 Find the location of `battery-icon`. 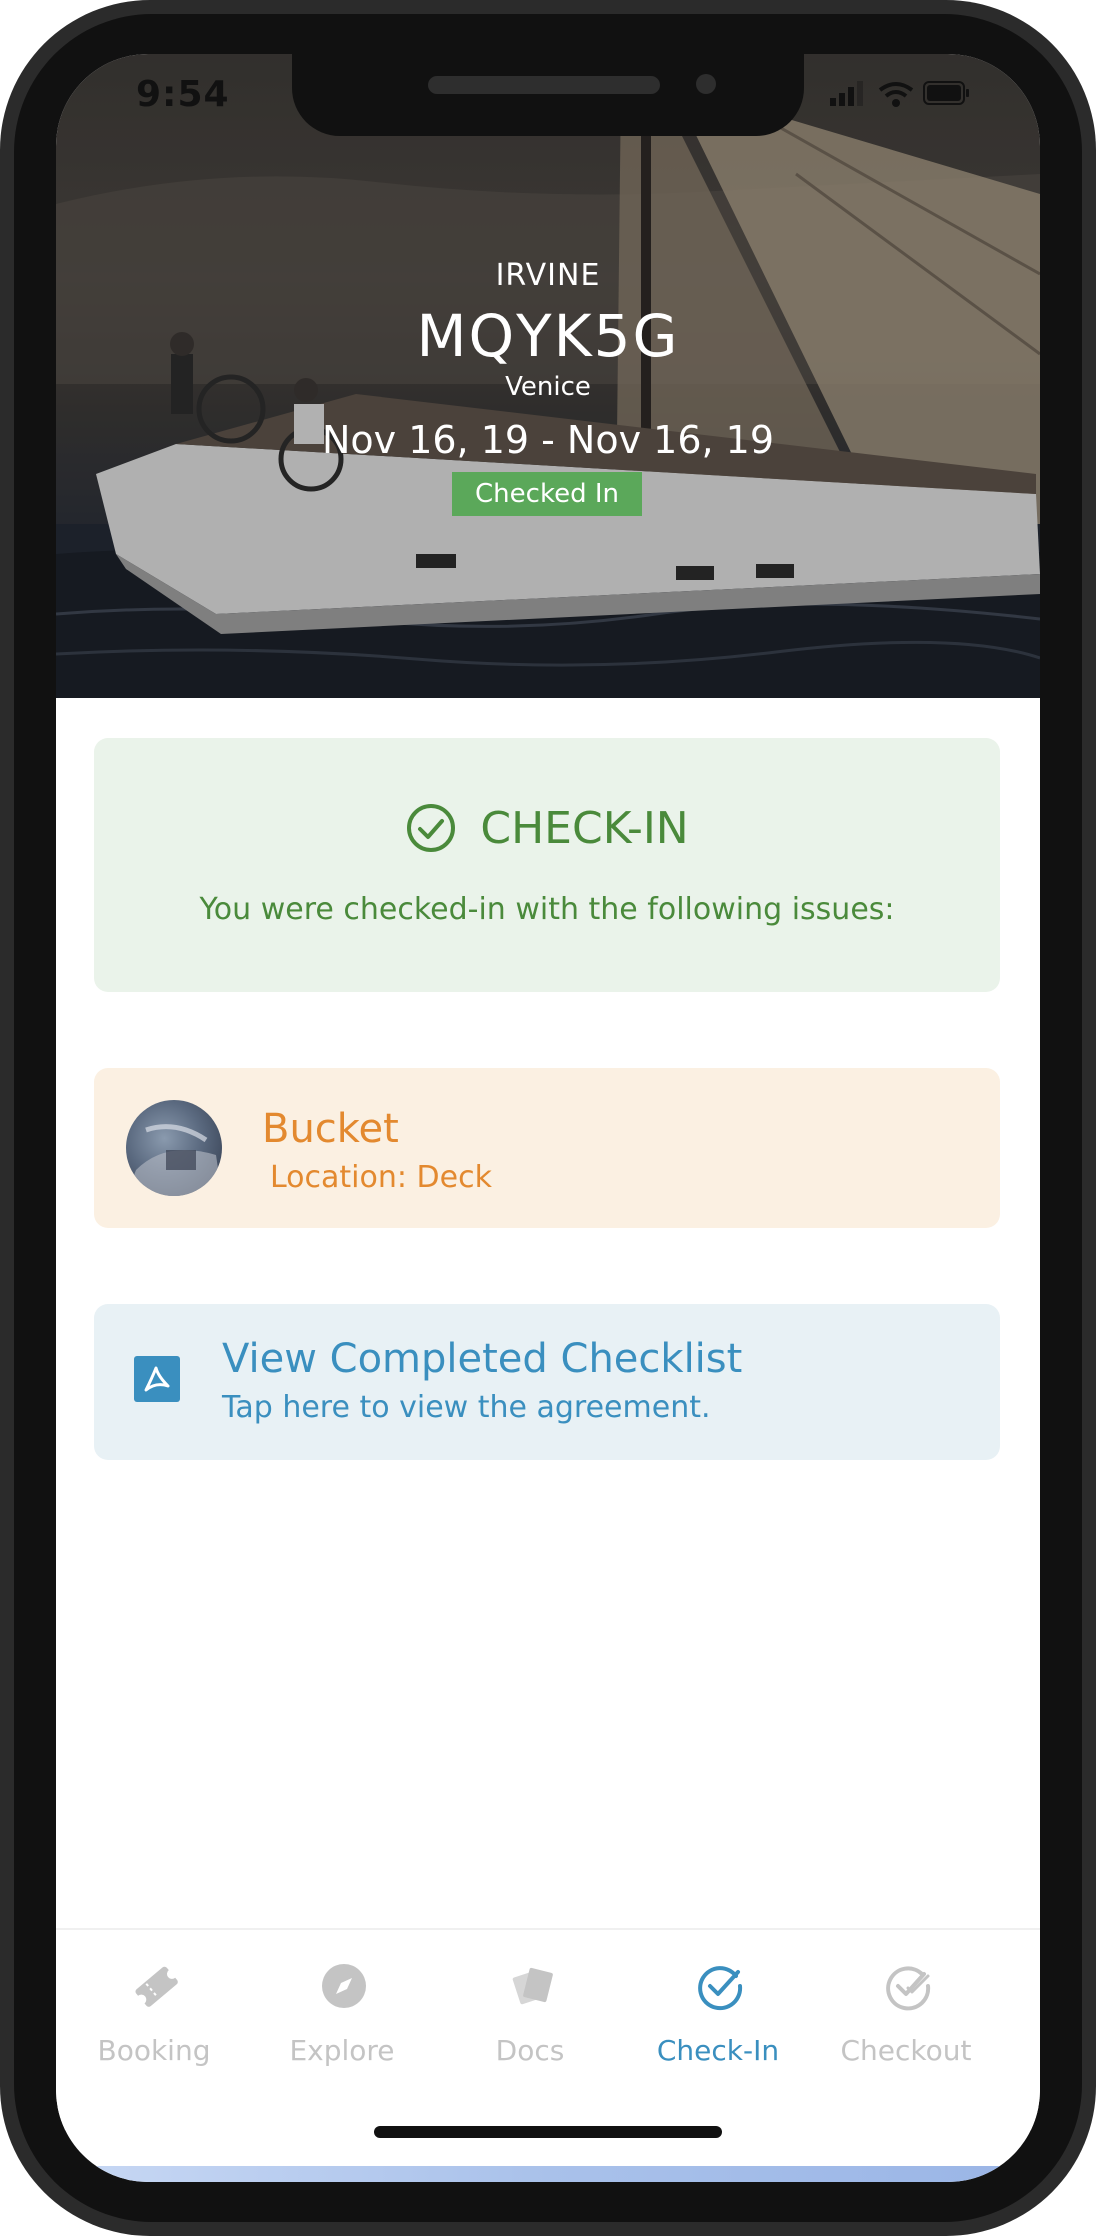

battery-icon is located at coordinates (946, 93).